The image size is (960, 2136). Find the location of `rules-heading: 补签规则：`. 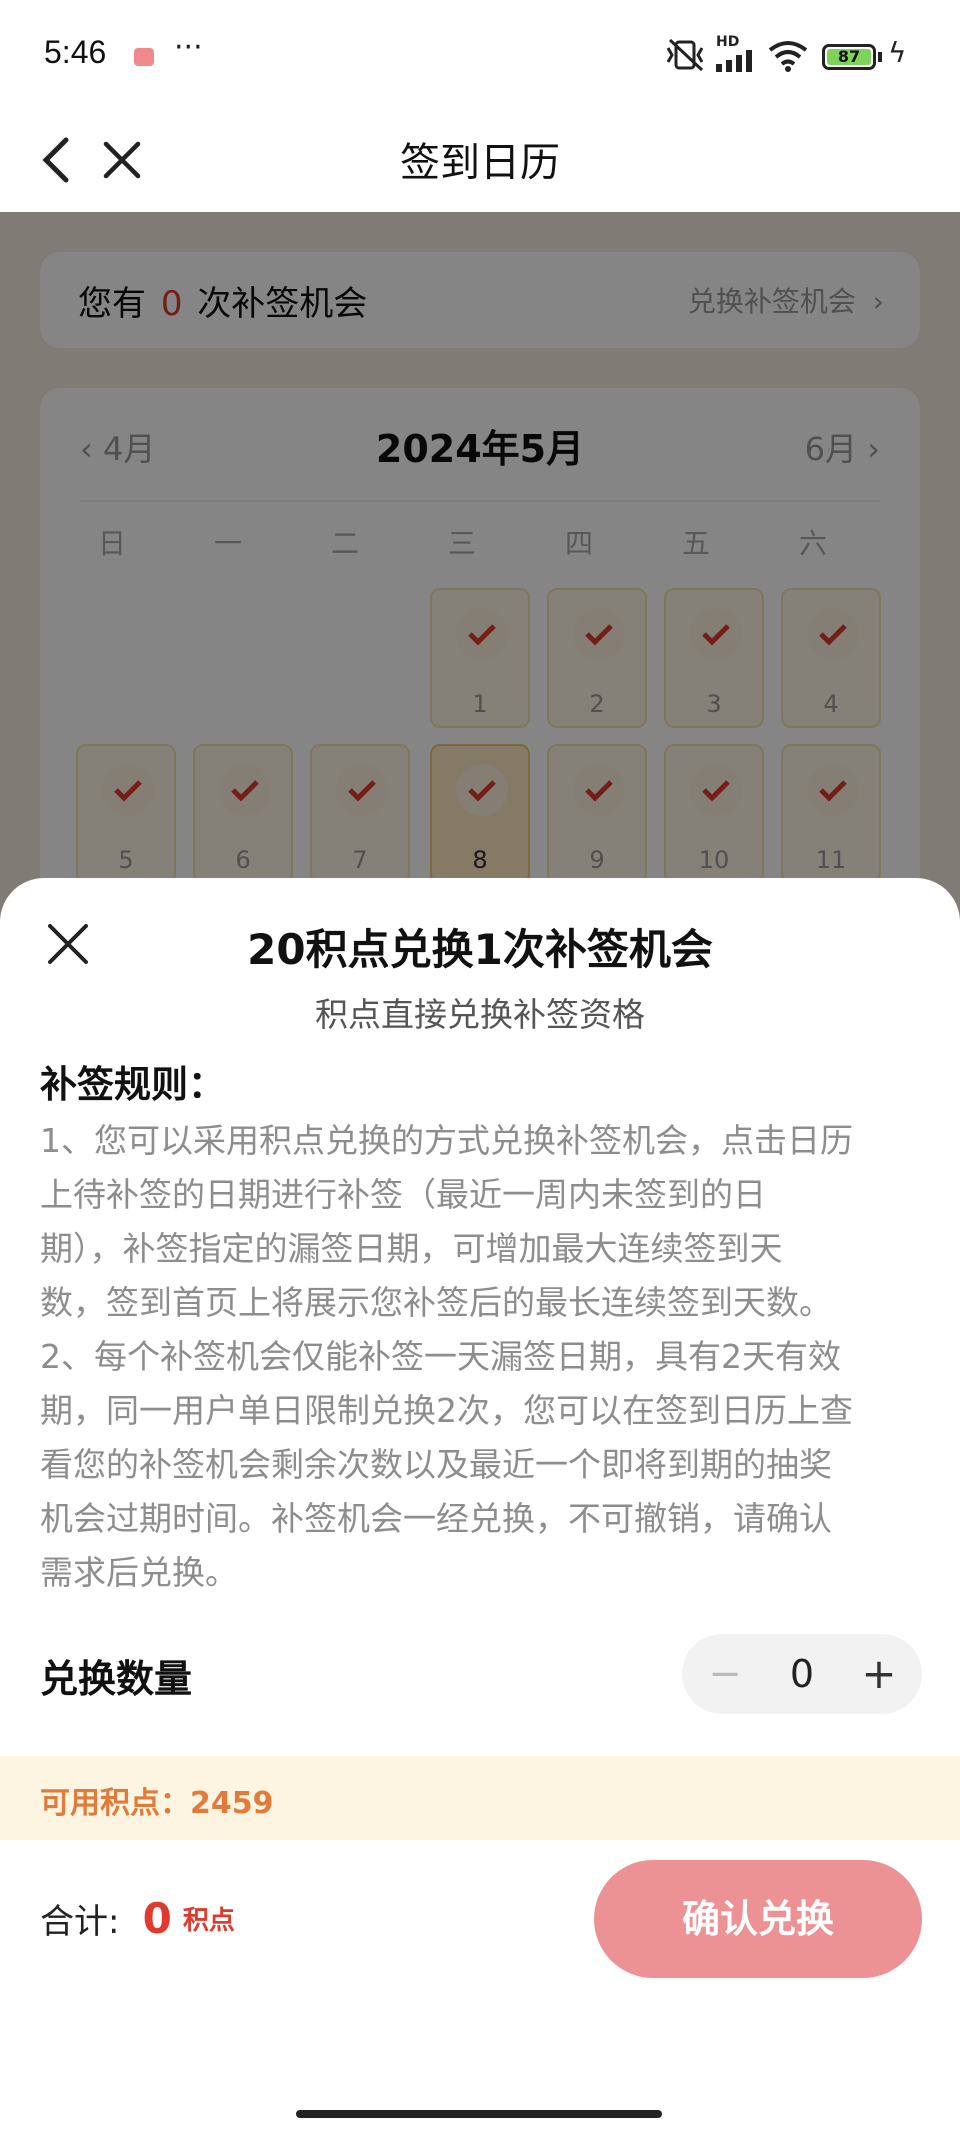

rules-heading: 补签规则： is located at coordinates (132, 1084).